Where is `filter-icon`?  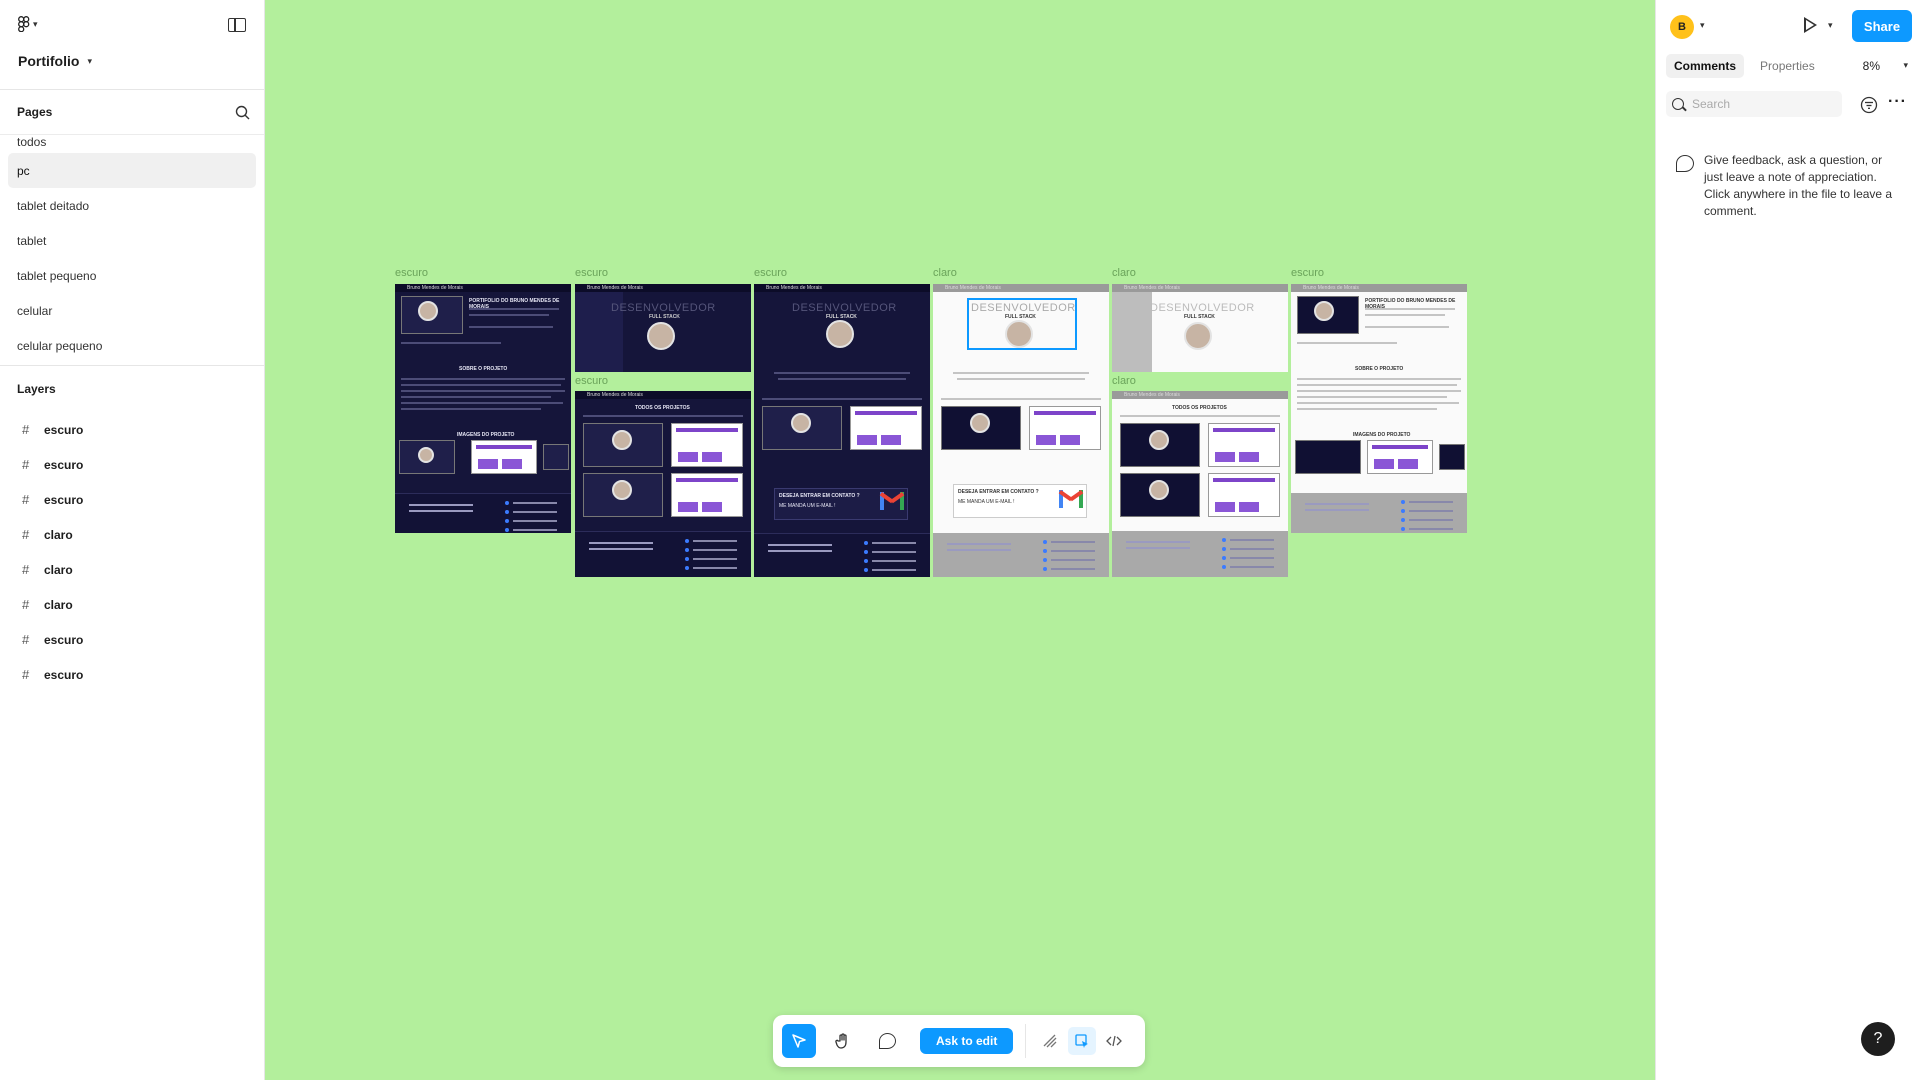 filter-icon is located at coordinates (1869, 105).